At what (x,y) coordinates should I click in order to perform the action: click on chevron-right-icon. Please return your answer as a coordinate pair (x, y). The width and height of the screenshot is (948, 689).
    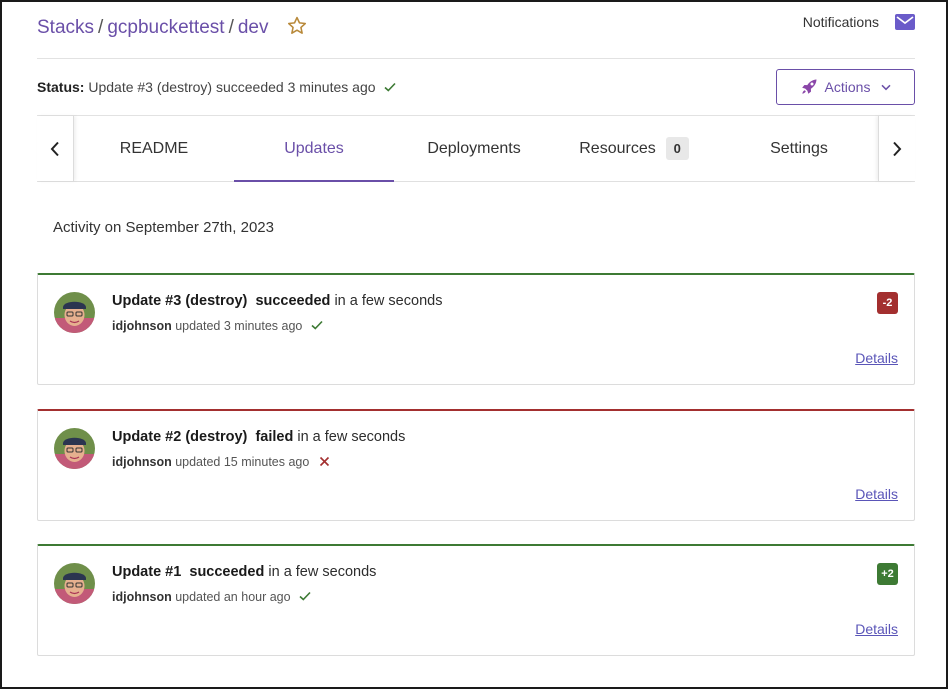
    Looking at the image, I should click on (897, 148).